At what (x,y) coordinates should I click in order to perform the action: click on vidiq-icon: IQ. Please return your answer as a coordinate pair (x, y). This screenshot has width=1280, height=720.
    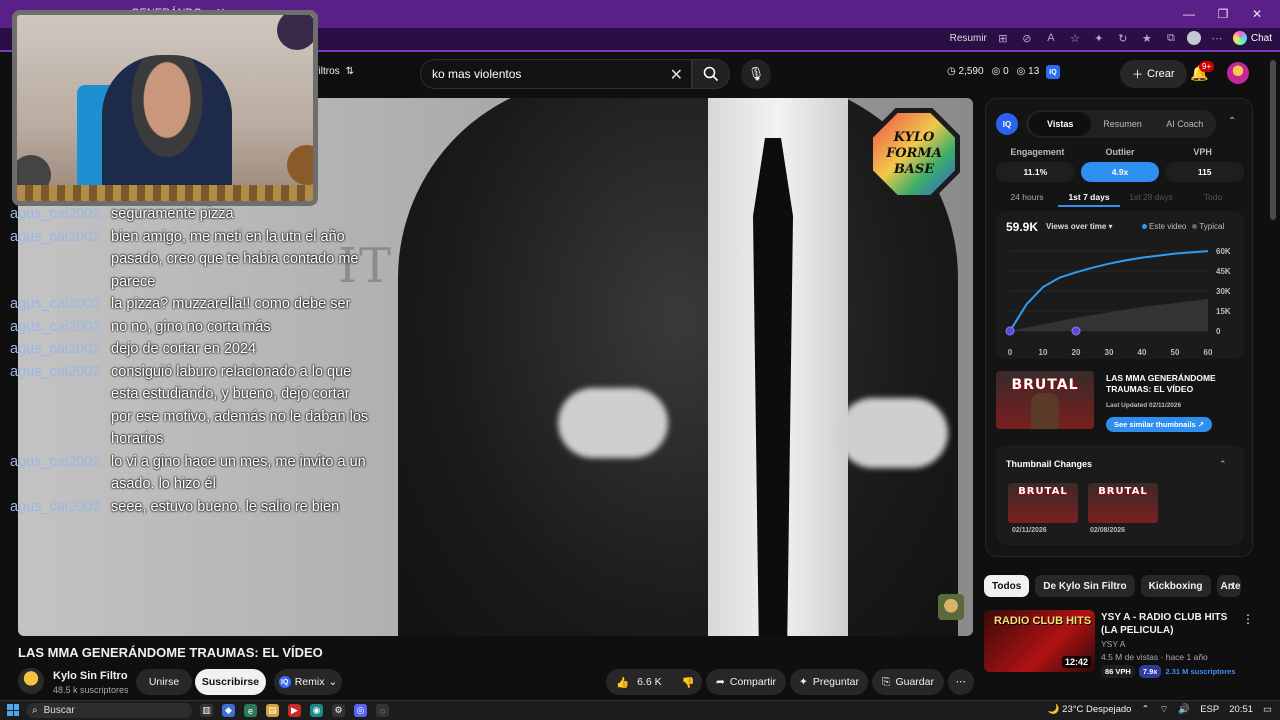
    Looking at the image, I should click on (1053, 72).